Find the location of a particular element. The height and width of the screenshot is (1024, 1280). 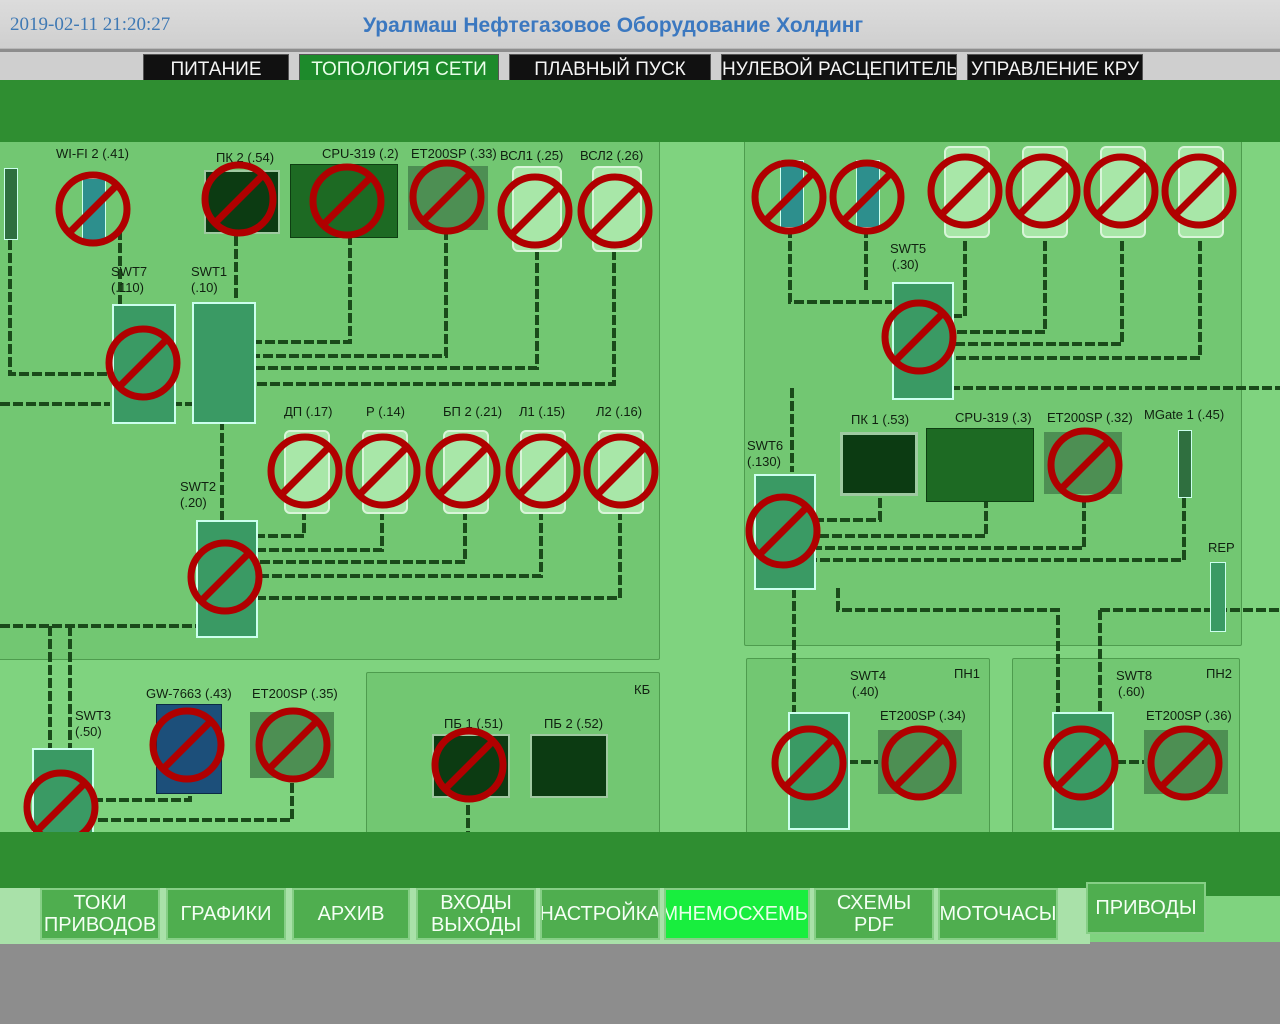

mgate1-device is located at coordinates (1185, 464).